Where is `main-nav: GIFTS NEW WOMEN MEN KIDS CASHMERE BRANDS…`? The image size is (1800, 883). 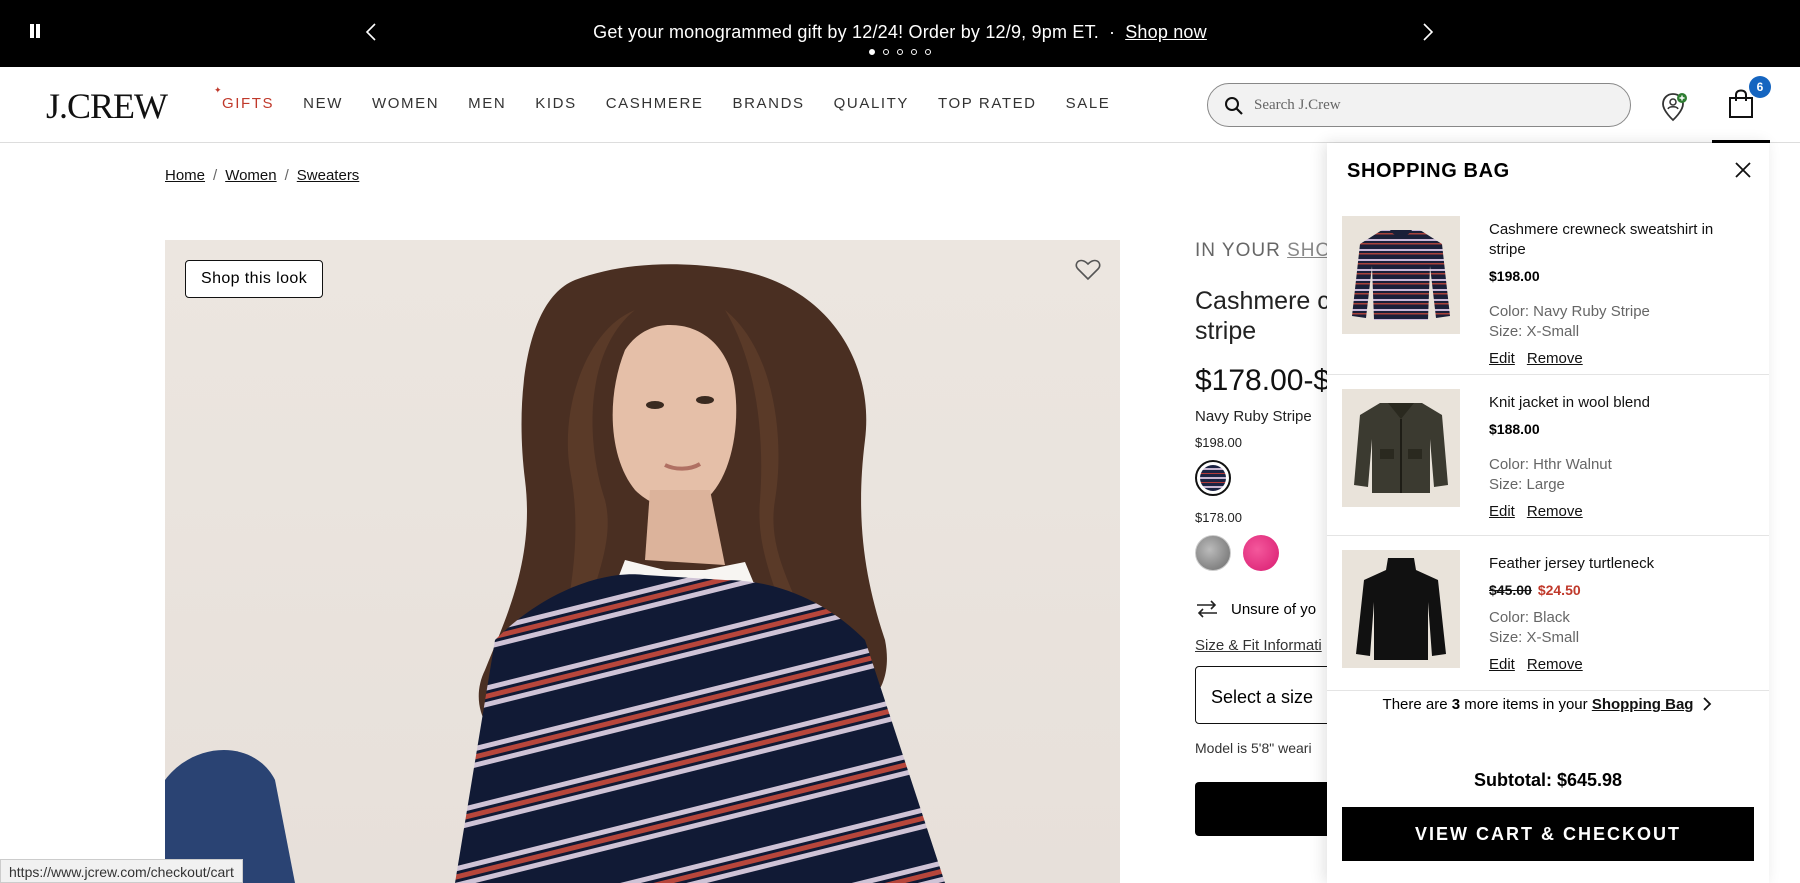 main-nav: GIFTS NEW WOMEN MEN KIDS CASHMERE BRANDS… is located at coordinates (676, 98).